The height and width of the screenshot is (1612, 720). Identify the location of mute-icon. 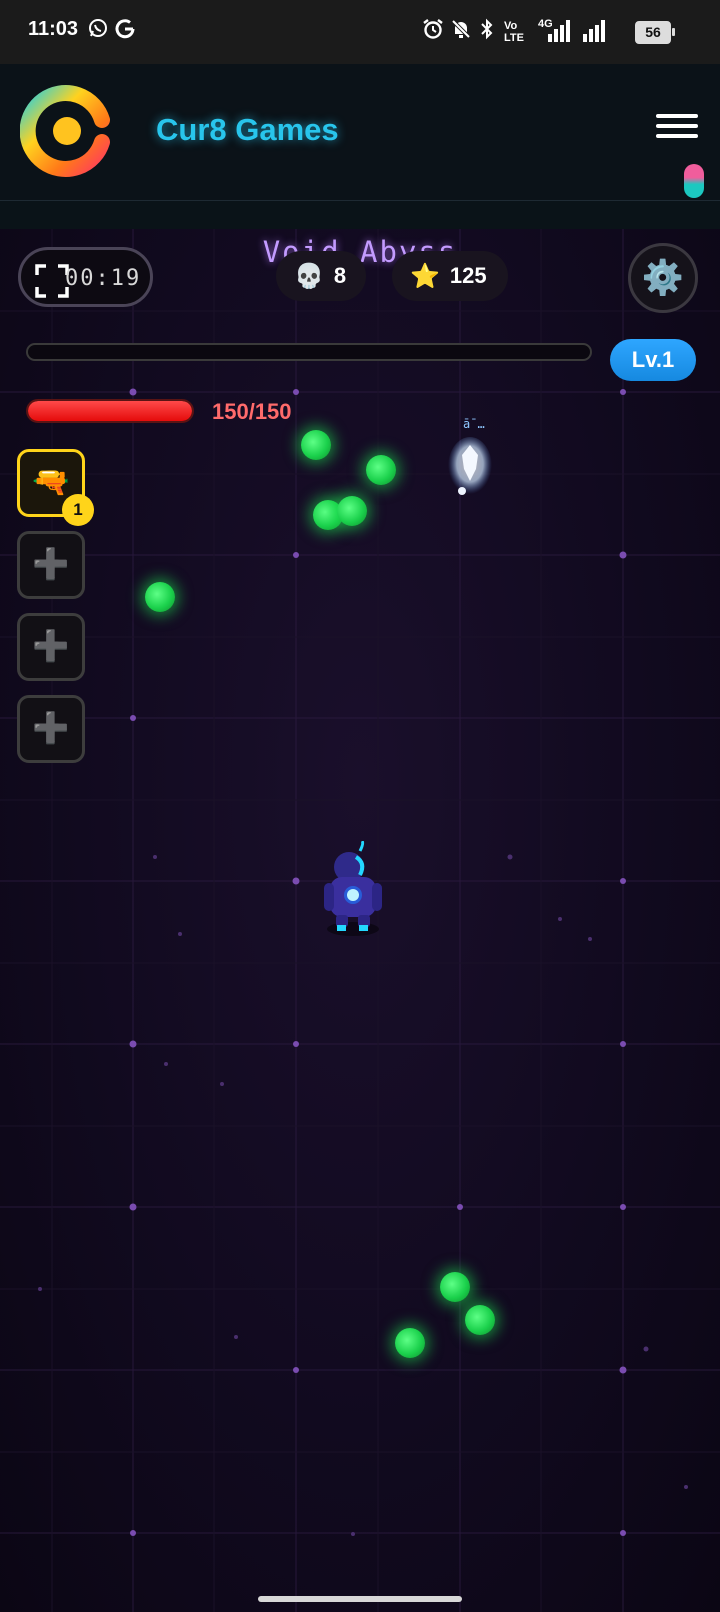
(461, 31).